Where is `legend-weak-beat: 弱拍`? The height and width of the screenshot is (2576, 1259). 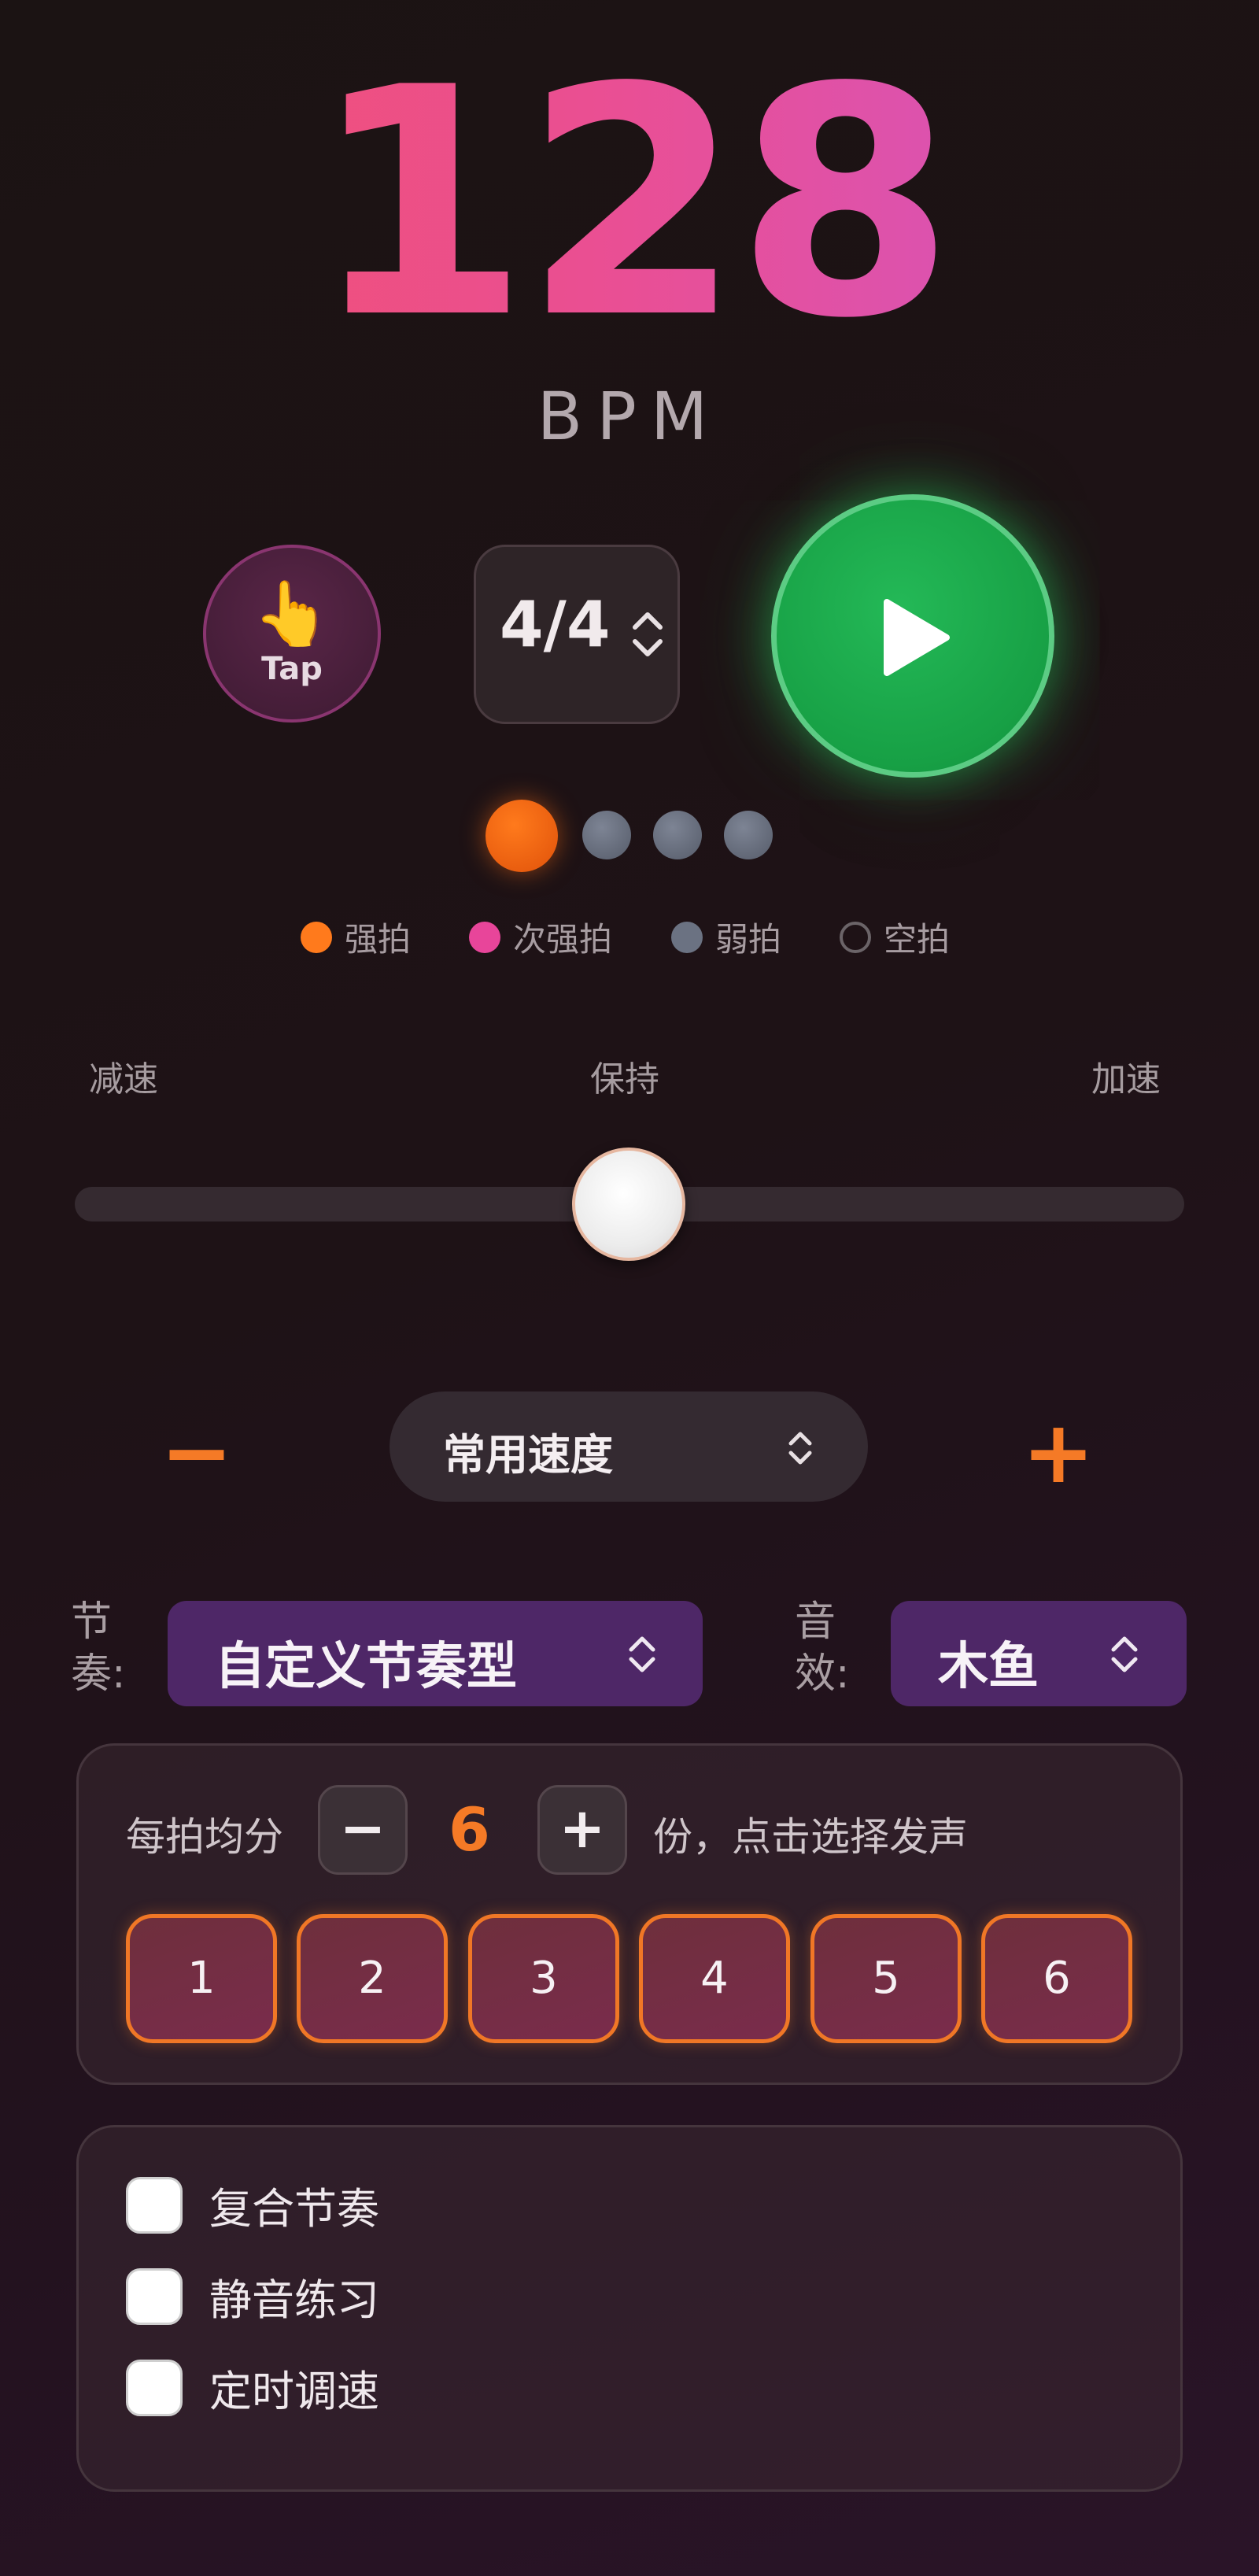
legend-weak-beat: 弱拍 is located at coordinates (726, 937).